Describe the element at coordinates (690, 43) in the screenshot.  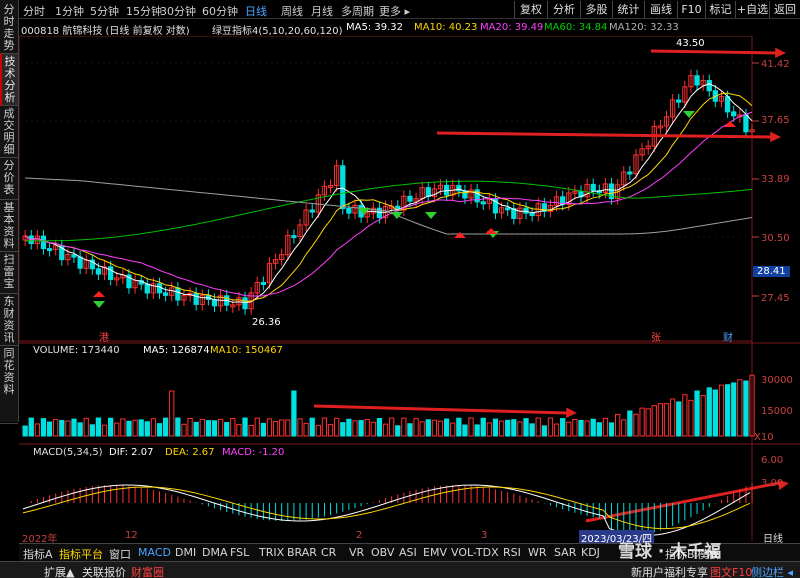
I see `high-price-label: 43.50` at that location.